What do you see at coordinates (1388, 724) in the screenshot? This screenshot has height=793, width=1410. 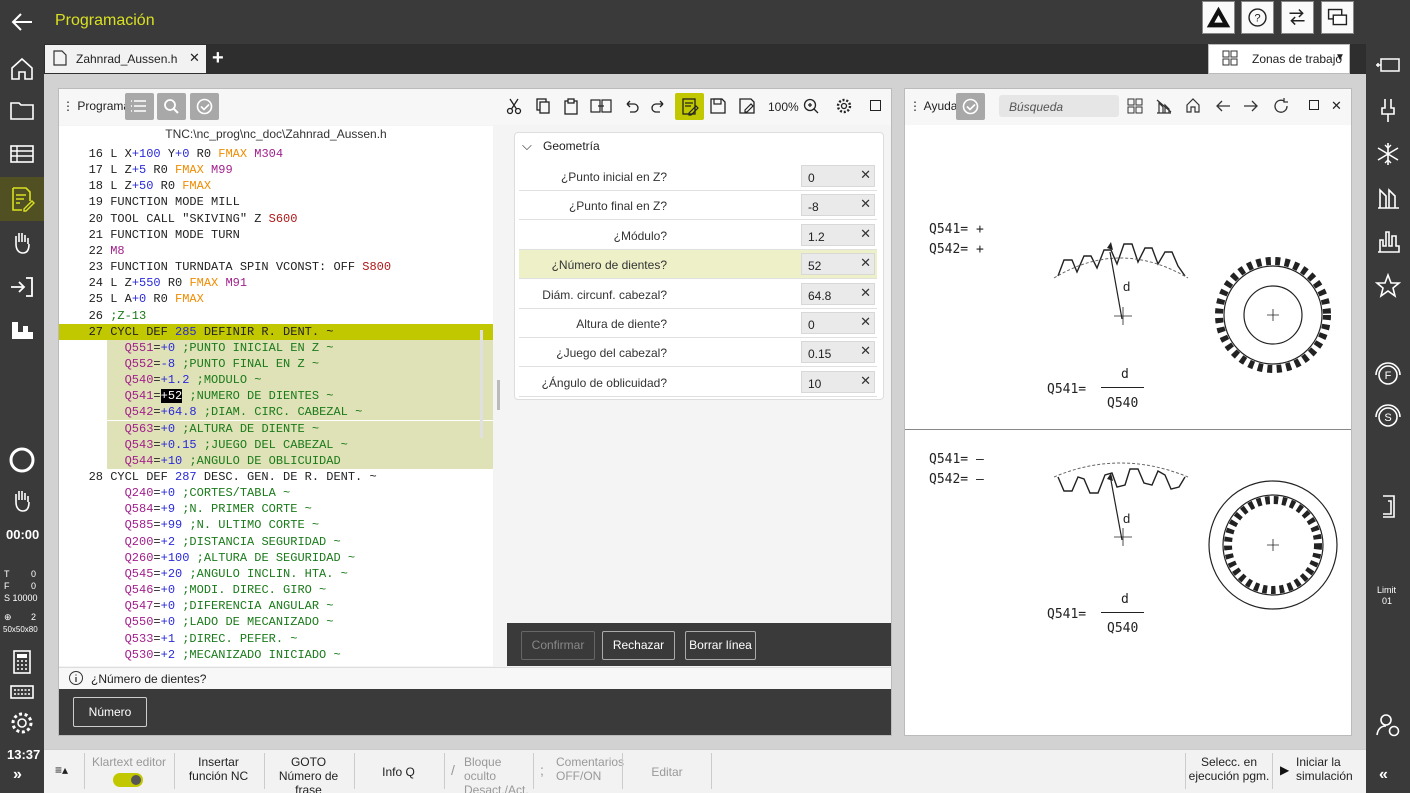 I see `user-icon` at bounding box center [1388, 724].